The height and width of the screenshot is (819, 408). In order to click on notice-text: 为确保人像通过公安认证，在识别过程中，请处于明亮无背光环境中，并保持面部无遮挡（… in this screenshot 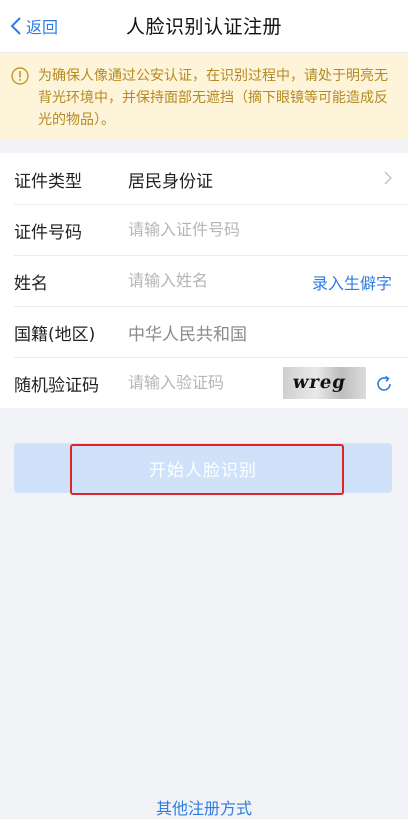, I will do `click(213, 98)`.